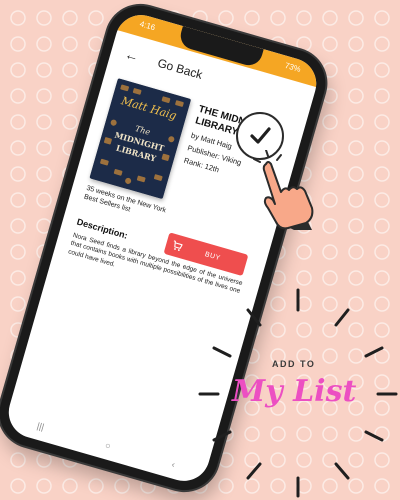 This screenshot has width=400, height=500. I want to click on back-icon: ‹, so click(174, 464).